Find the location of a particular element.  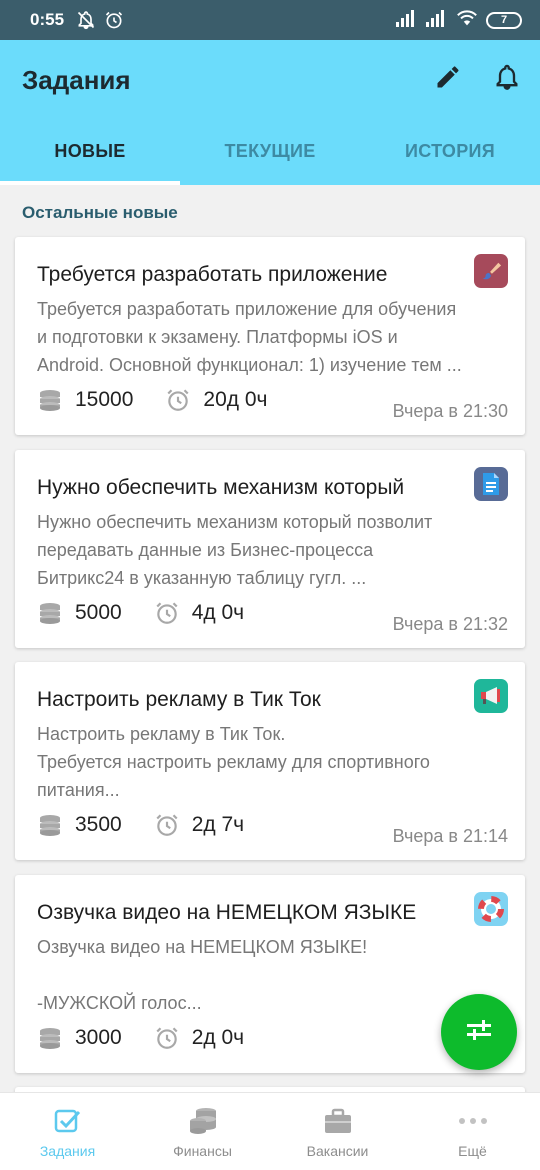

nav-tasks-label: Задания is located at coordinates (67, 1151).